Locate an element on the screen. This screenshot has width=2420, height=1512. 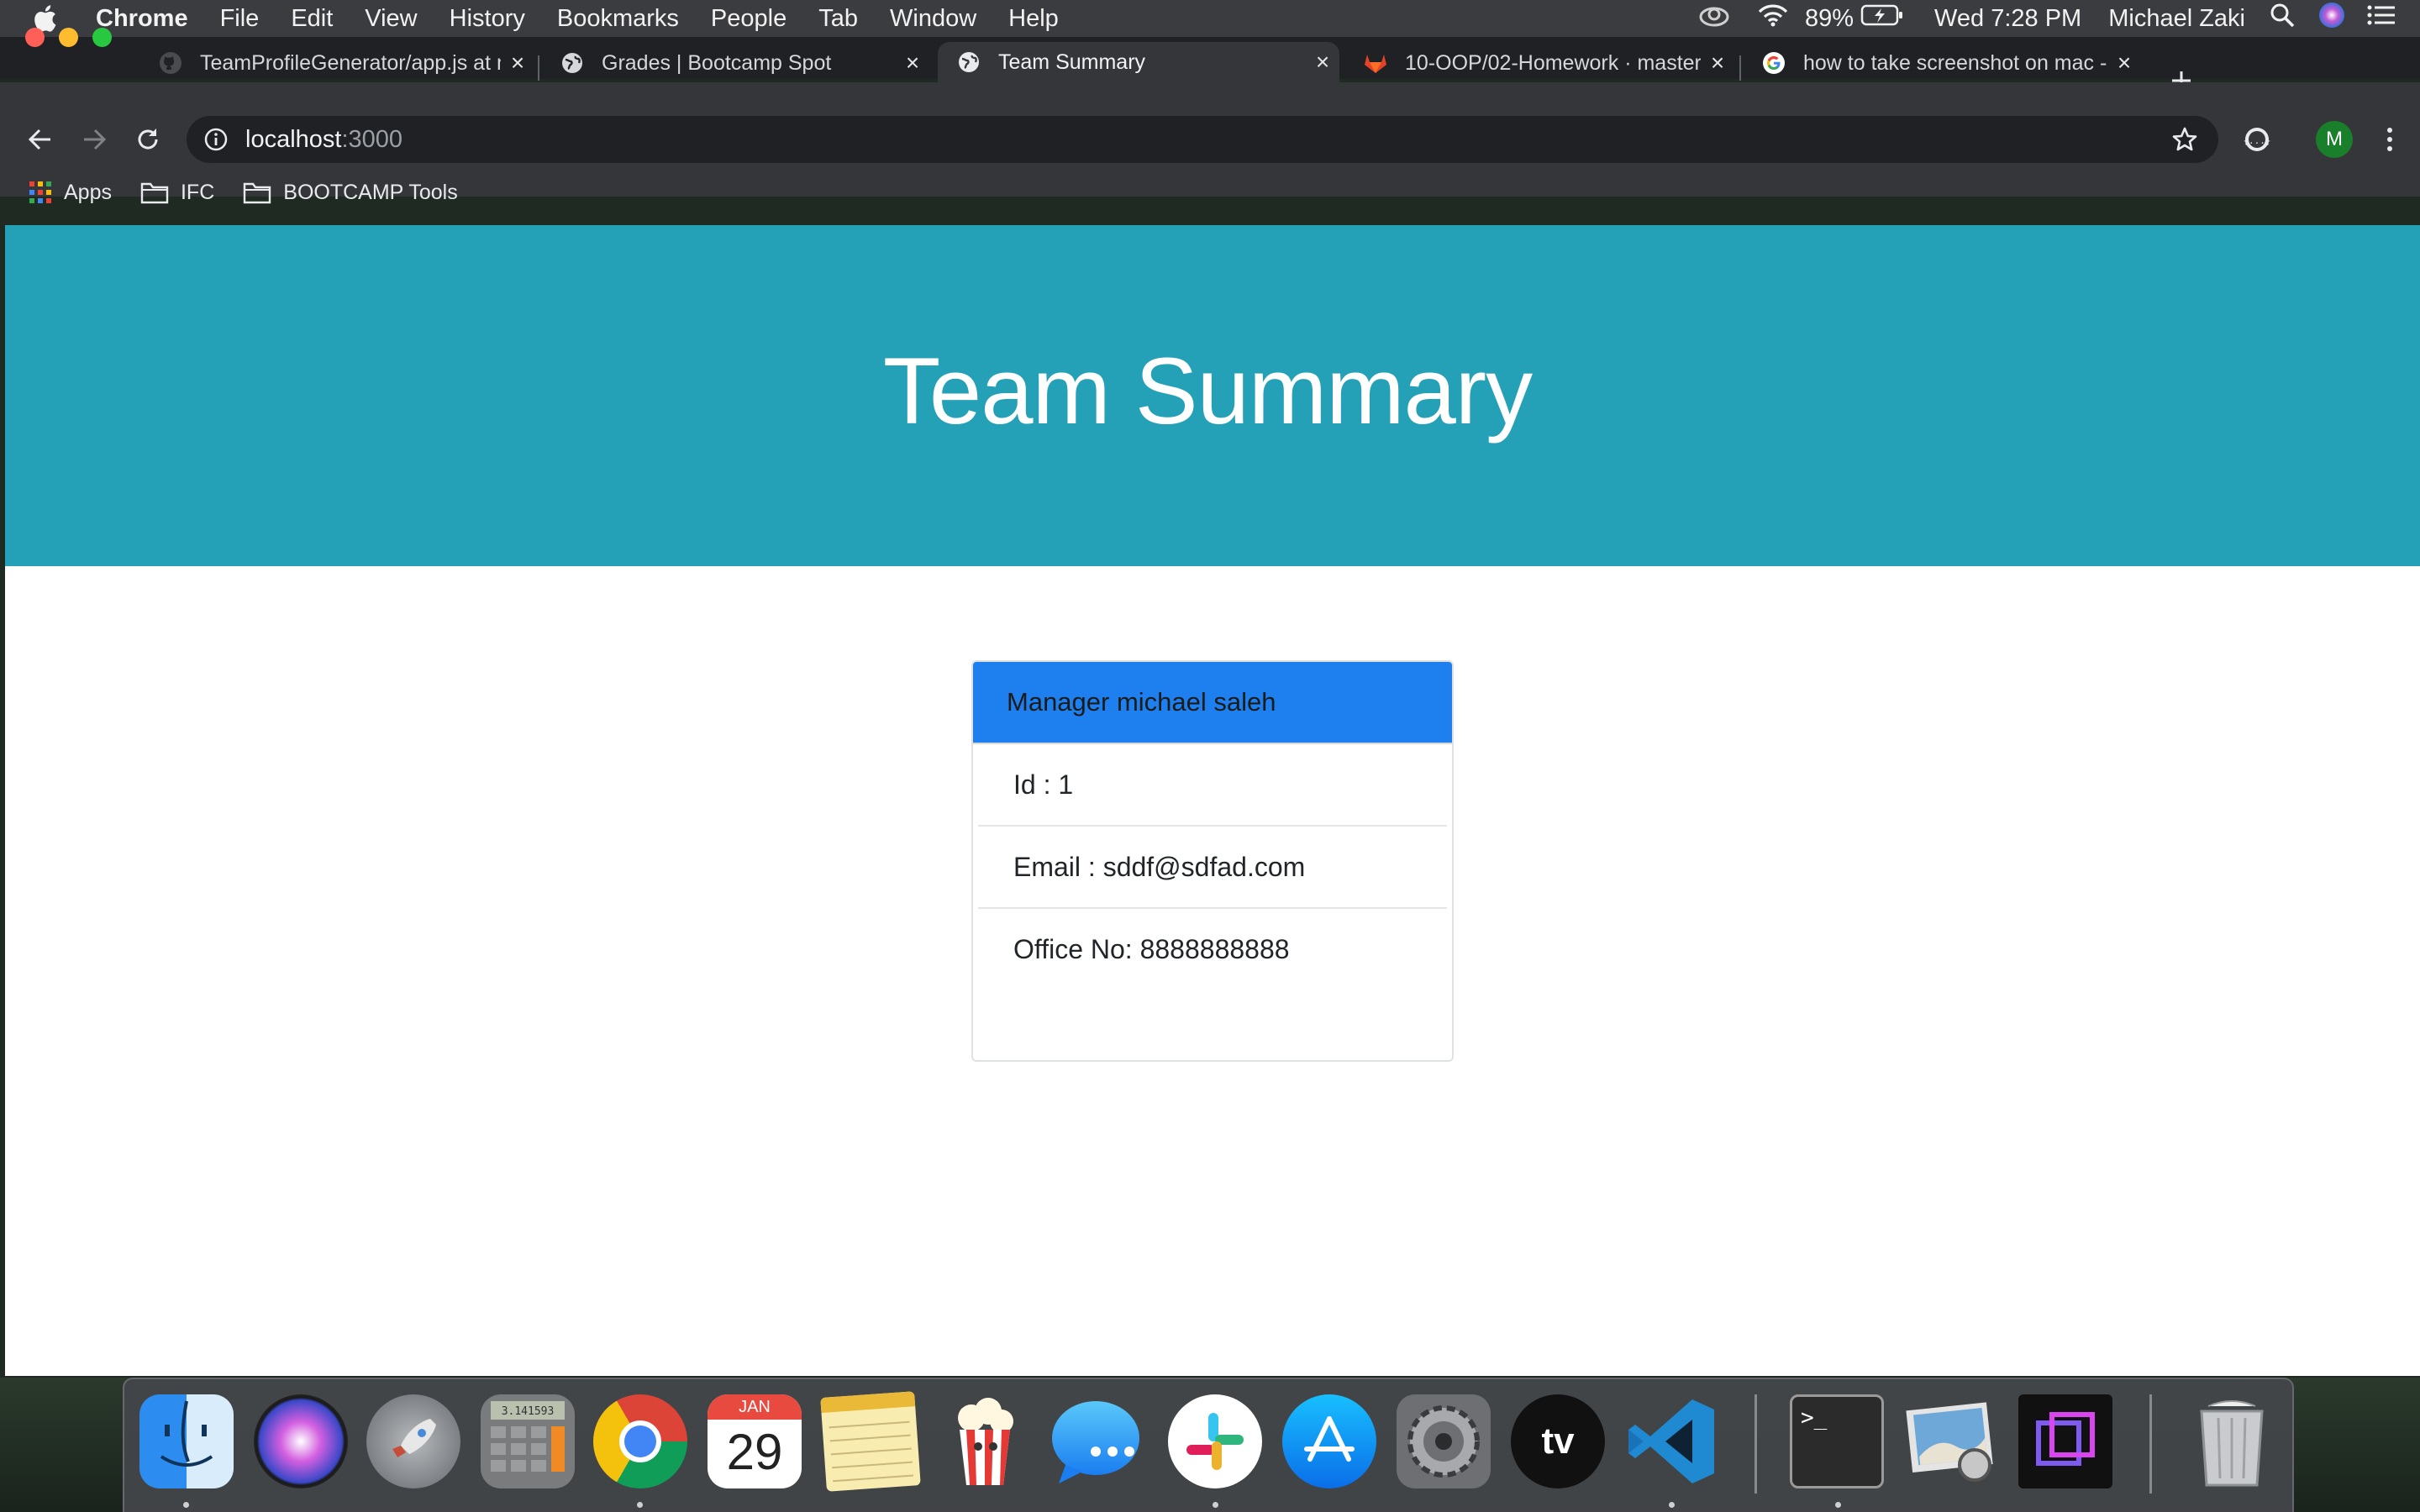
menubar-status-area: 89% Wed 7:28 PM Michael Zaki is located at coordinates (2034, 18).